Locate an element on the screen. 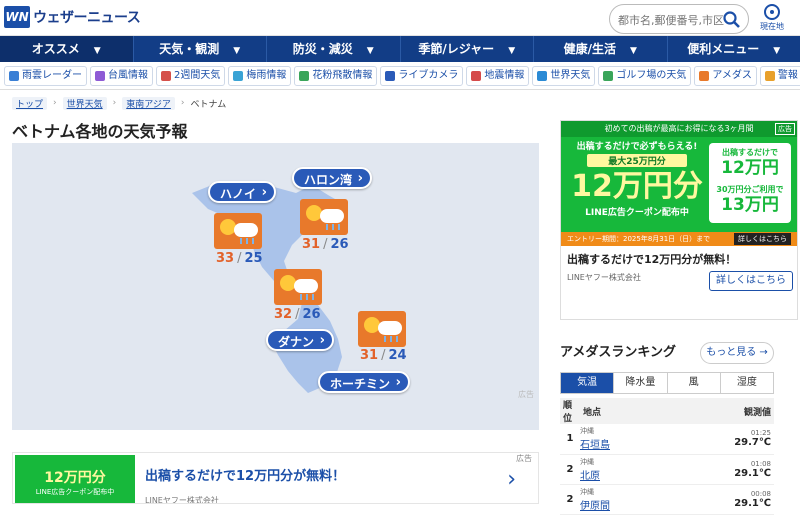 This screenshot has width=800, height=515. subnav-item-10: 警報 is located at coordinates (780, 76).